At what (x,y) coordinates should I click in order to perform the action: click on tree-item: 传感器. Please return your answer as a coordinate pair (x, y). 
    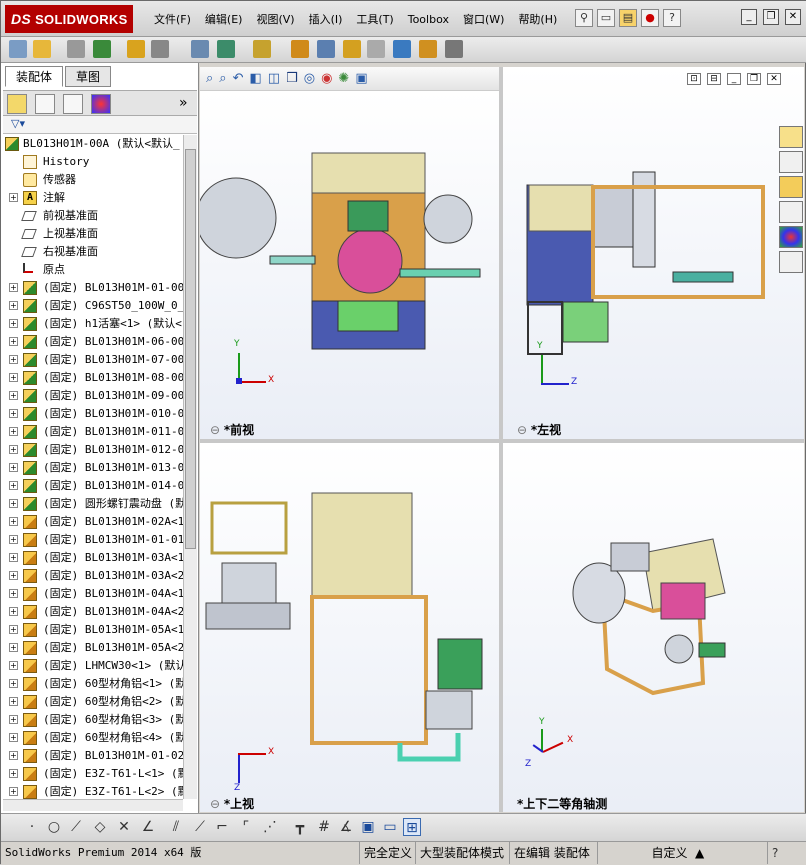
    Looking at the image, I should click on (92, 180).